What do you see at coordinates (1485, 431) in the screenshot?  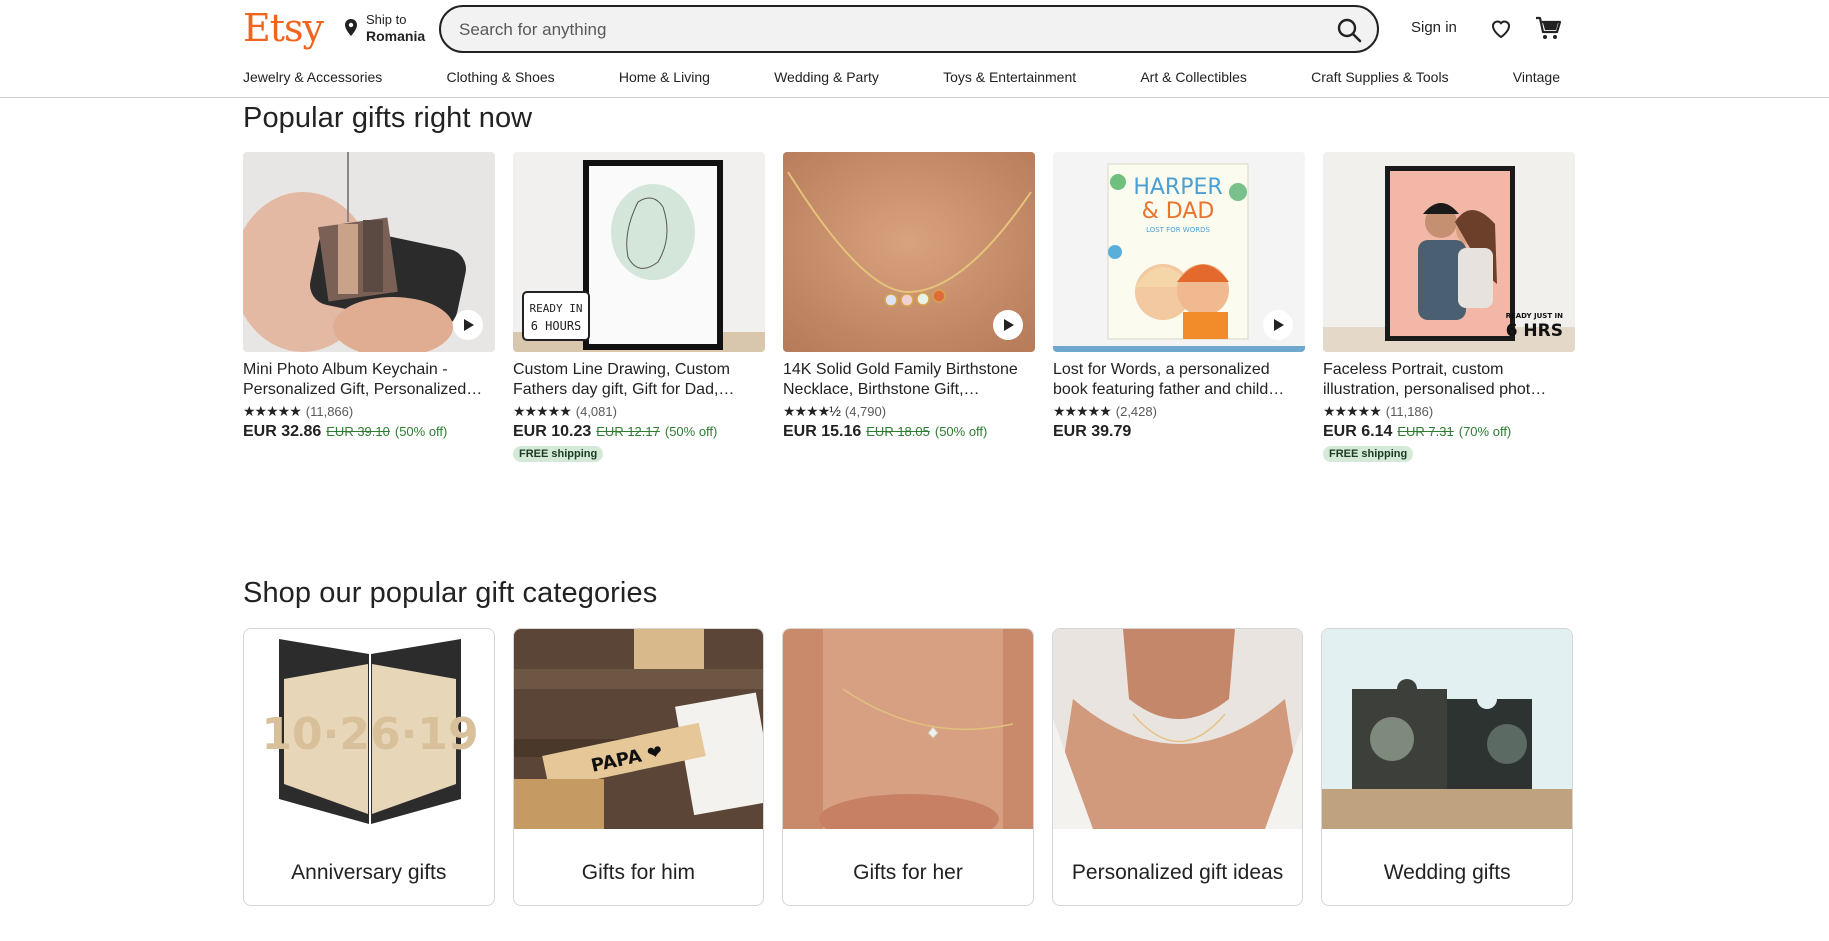 I see `discount-label: (70% off)` at bounding box center [1485, 431].